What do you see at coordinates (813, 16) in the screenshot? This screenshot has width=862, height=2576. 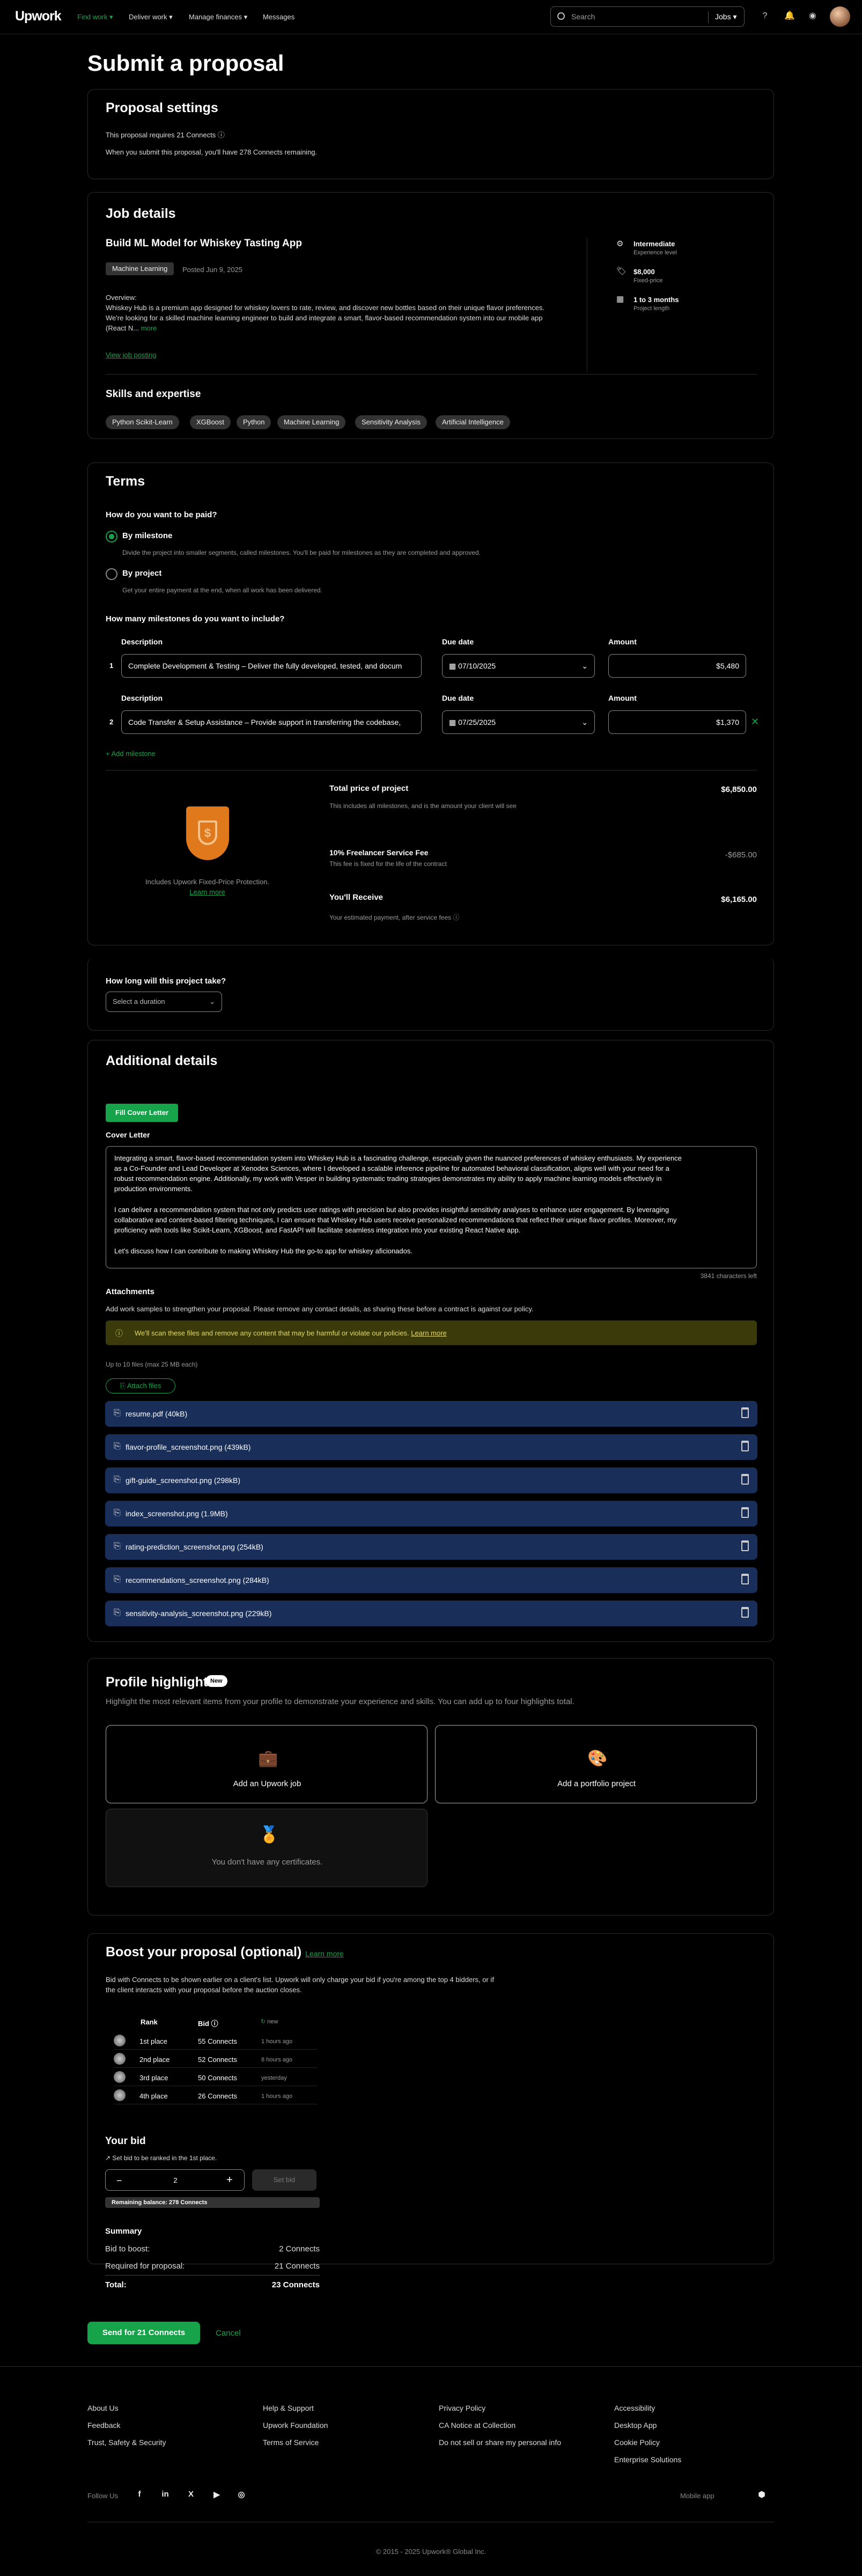 I see `connects-icon: ◉` at bounding box center [813, 16].